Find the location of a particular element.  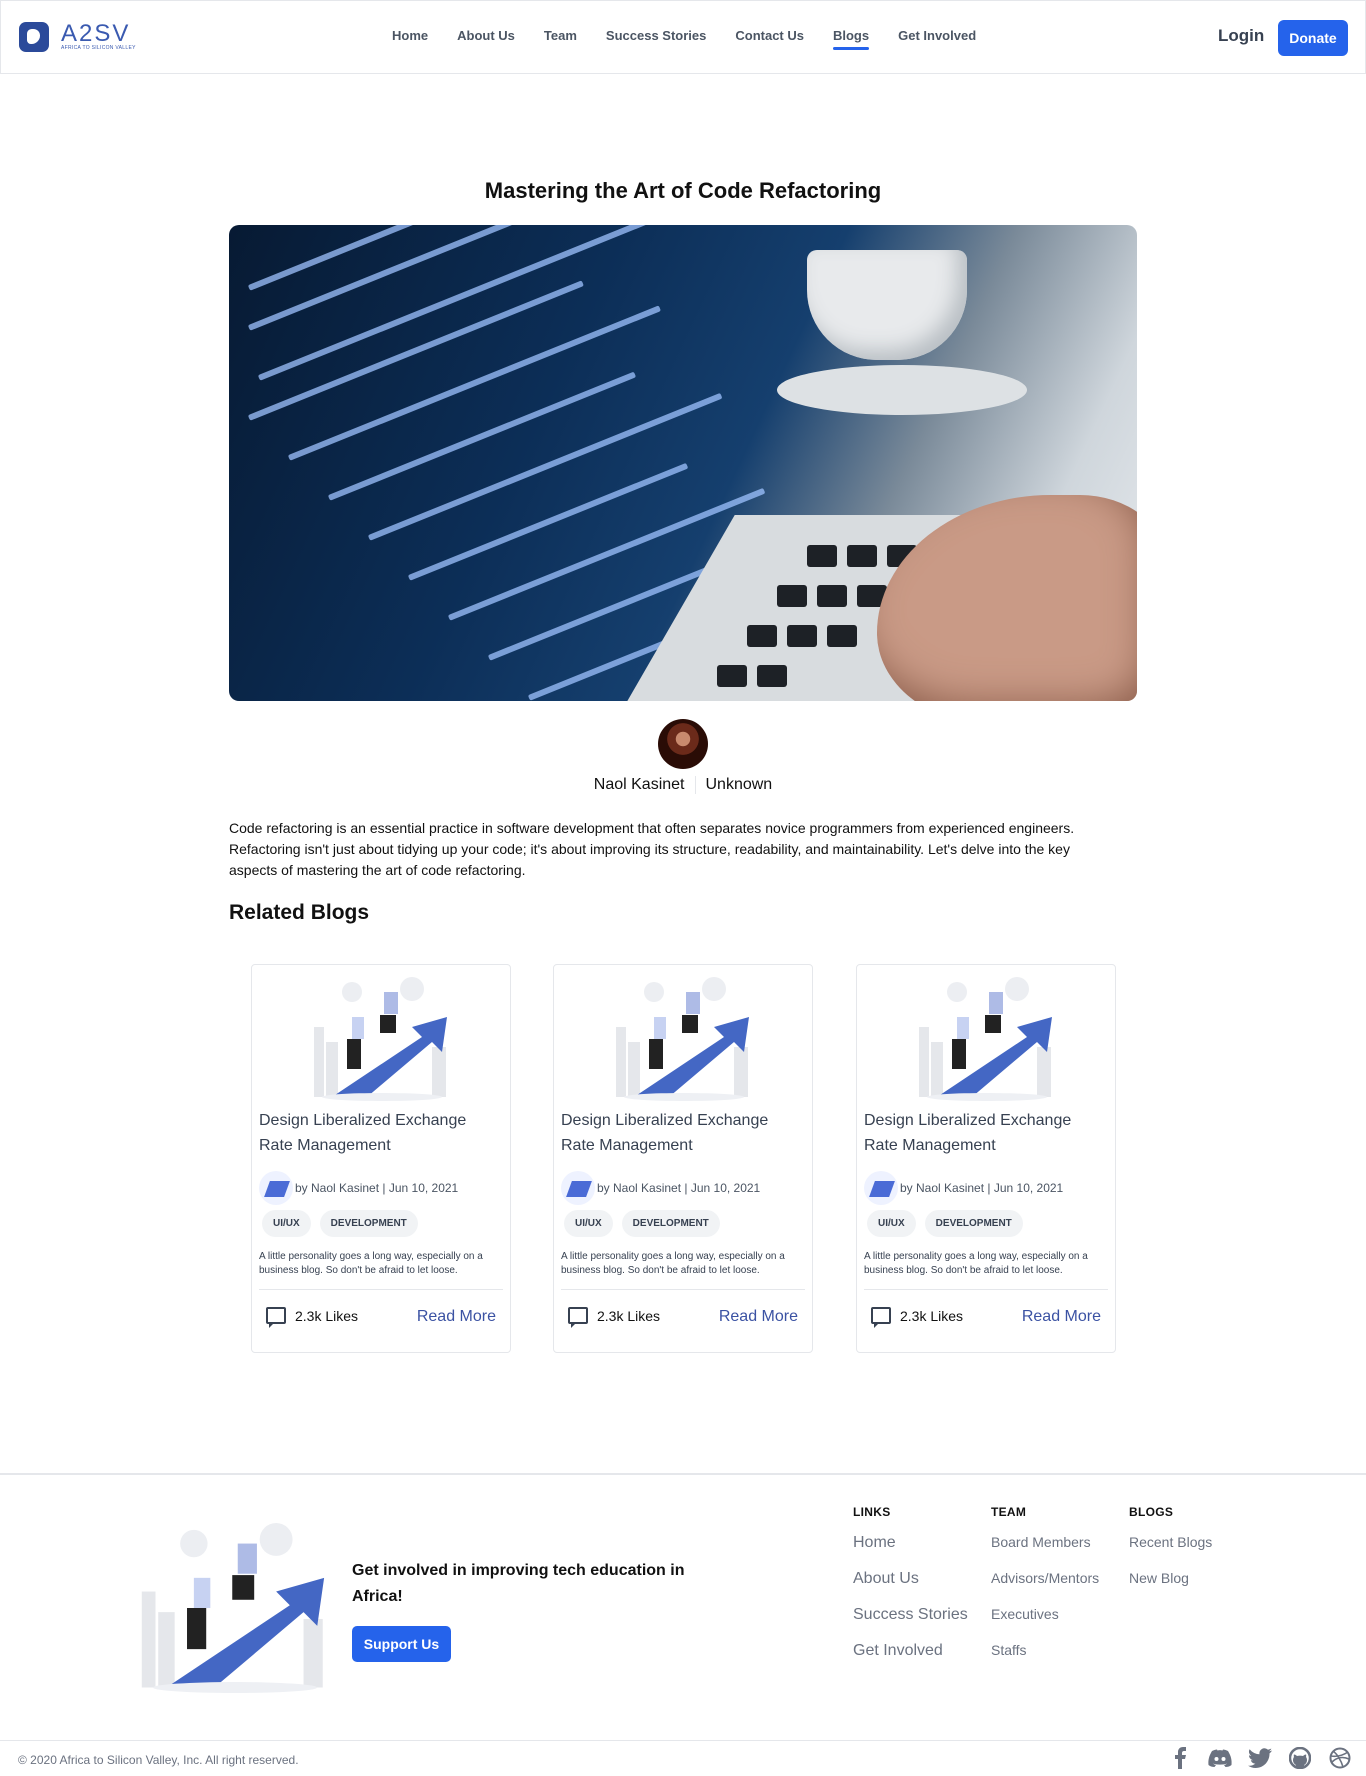

donate-button: Donate is located at coordinates (1313, 38).